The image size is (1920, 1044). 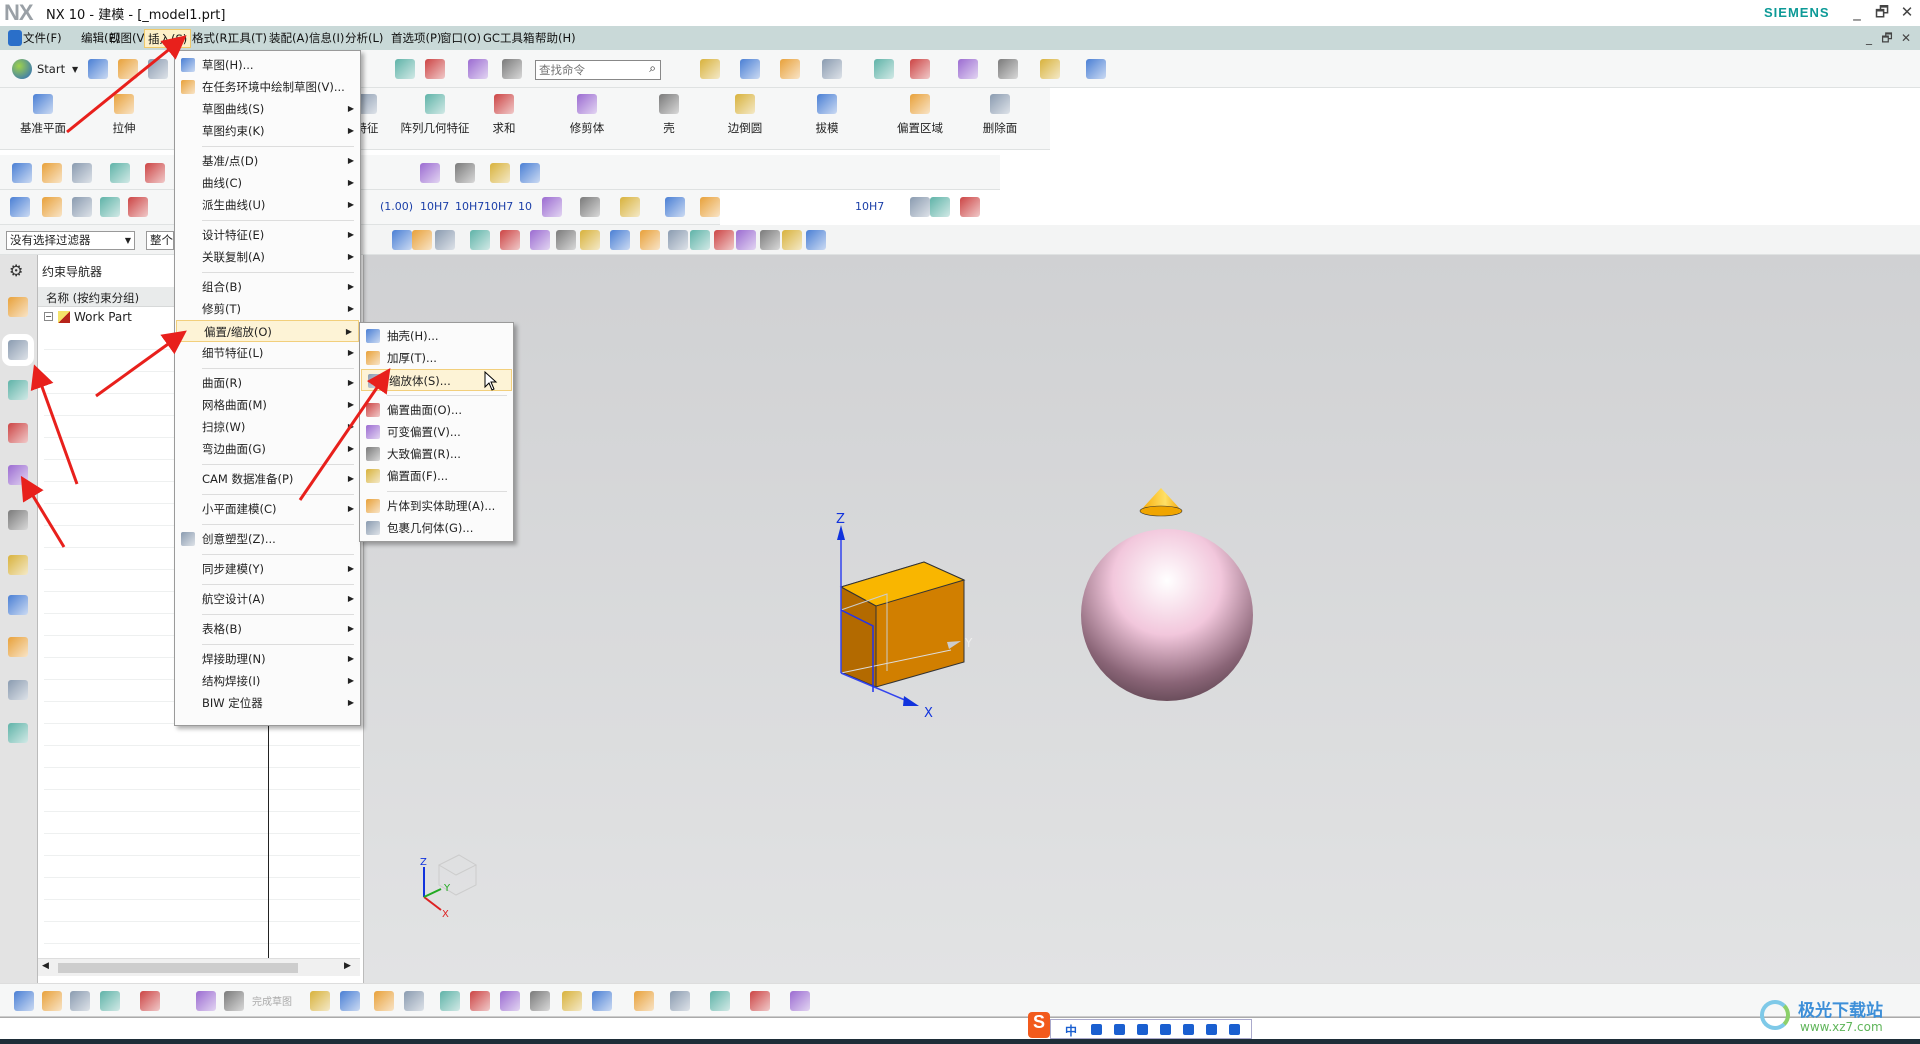 I want to click on insert-menu-item: 同步建模(Y) ▶, so click(x=267, y=569).